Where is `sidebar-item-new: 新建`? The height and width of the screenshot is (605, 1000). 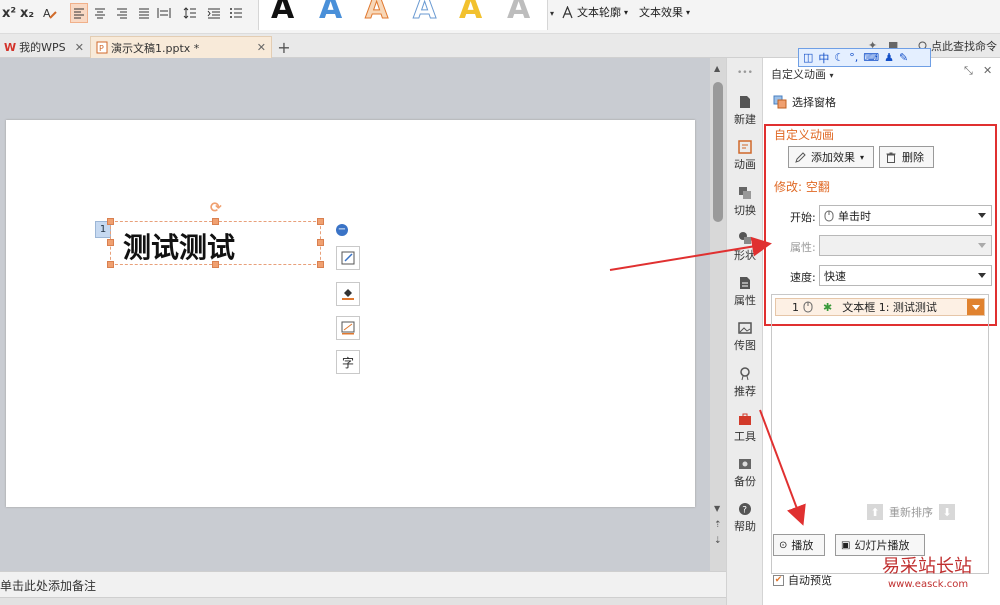
sidebar-item-new: 新建 is located at coordinates (745, 114).